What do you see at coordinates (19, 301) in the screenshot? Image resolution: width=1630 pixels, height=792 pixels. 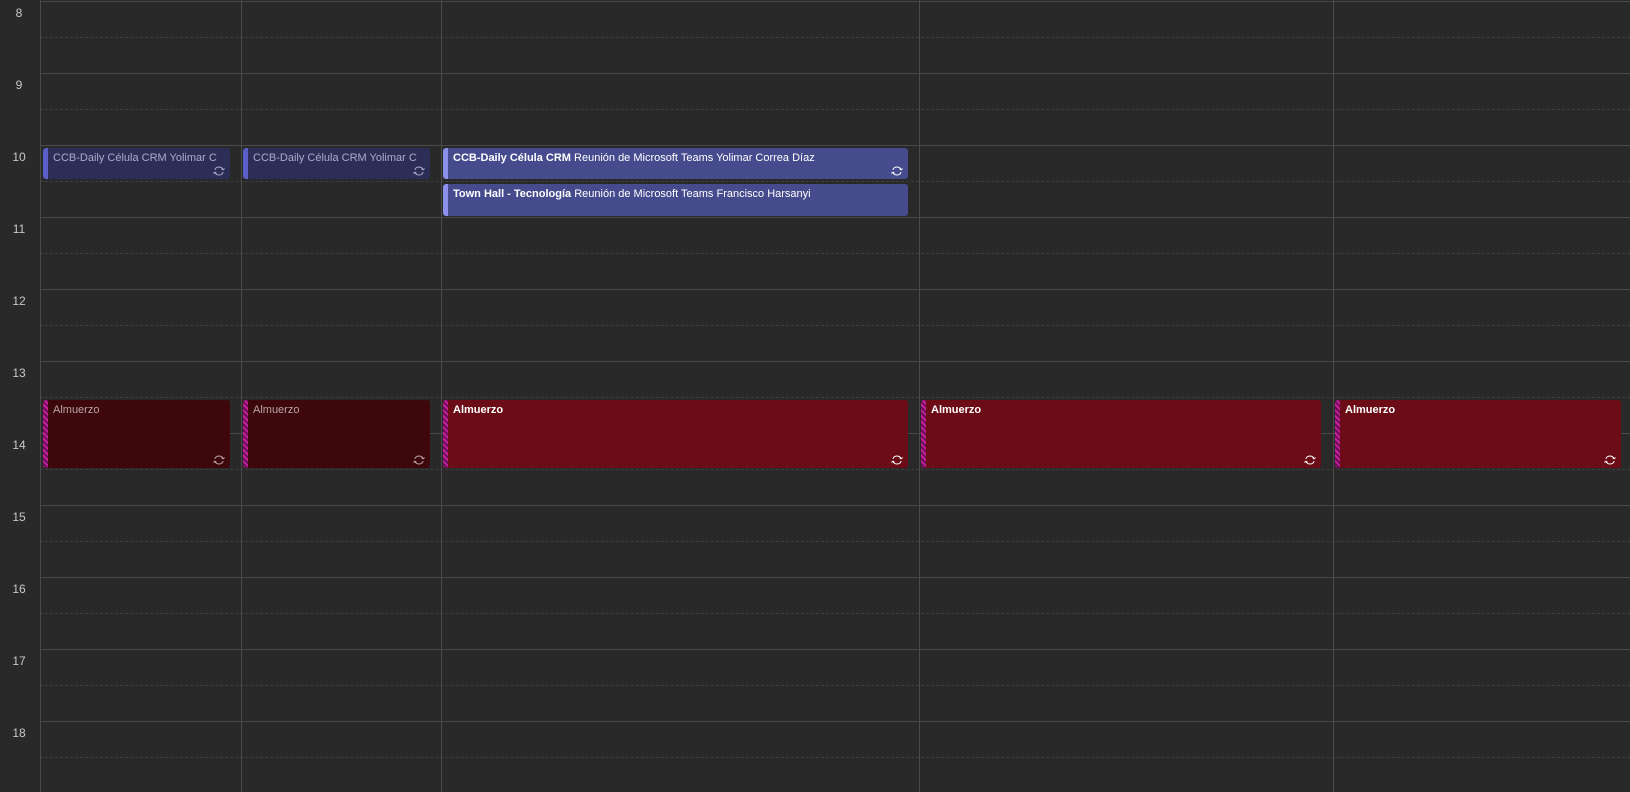 I see `hour-label: 12` at bounding box center [19, 301].